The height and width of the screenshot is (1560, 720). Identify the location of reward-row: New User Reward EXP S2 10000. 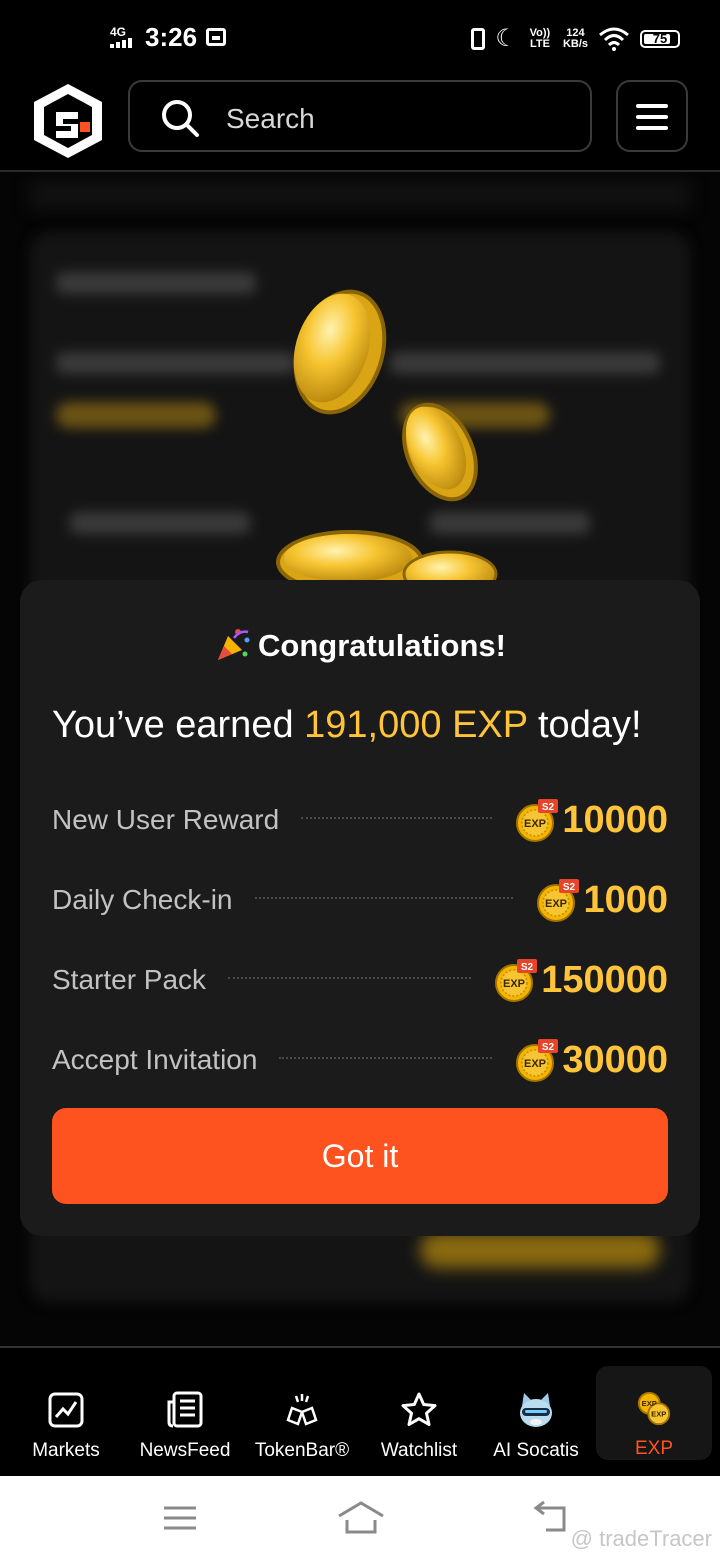
(360, 820).